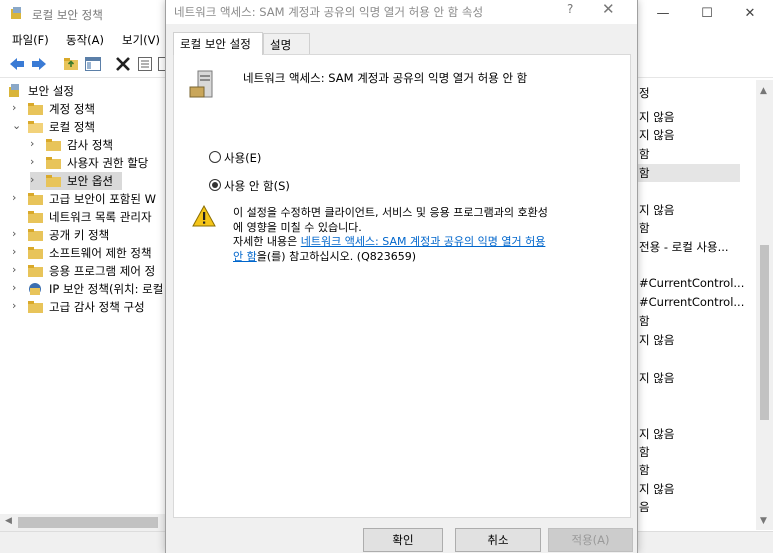 Image resolution: width=773 pixels, height=553 pixels. What do you see at coordinates (390, 212) in the screenshot?
I see `warning-line-1: 이 설정을 수정하면 클라이언트, 서비스 및 응용 프로그램과의 호환성` at bounding box center [390, 212].